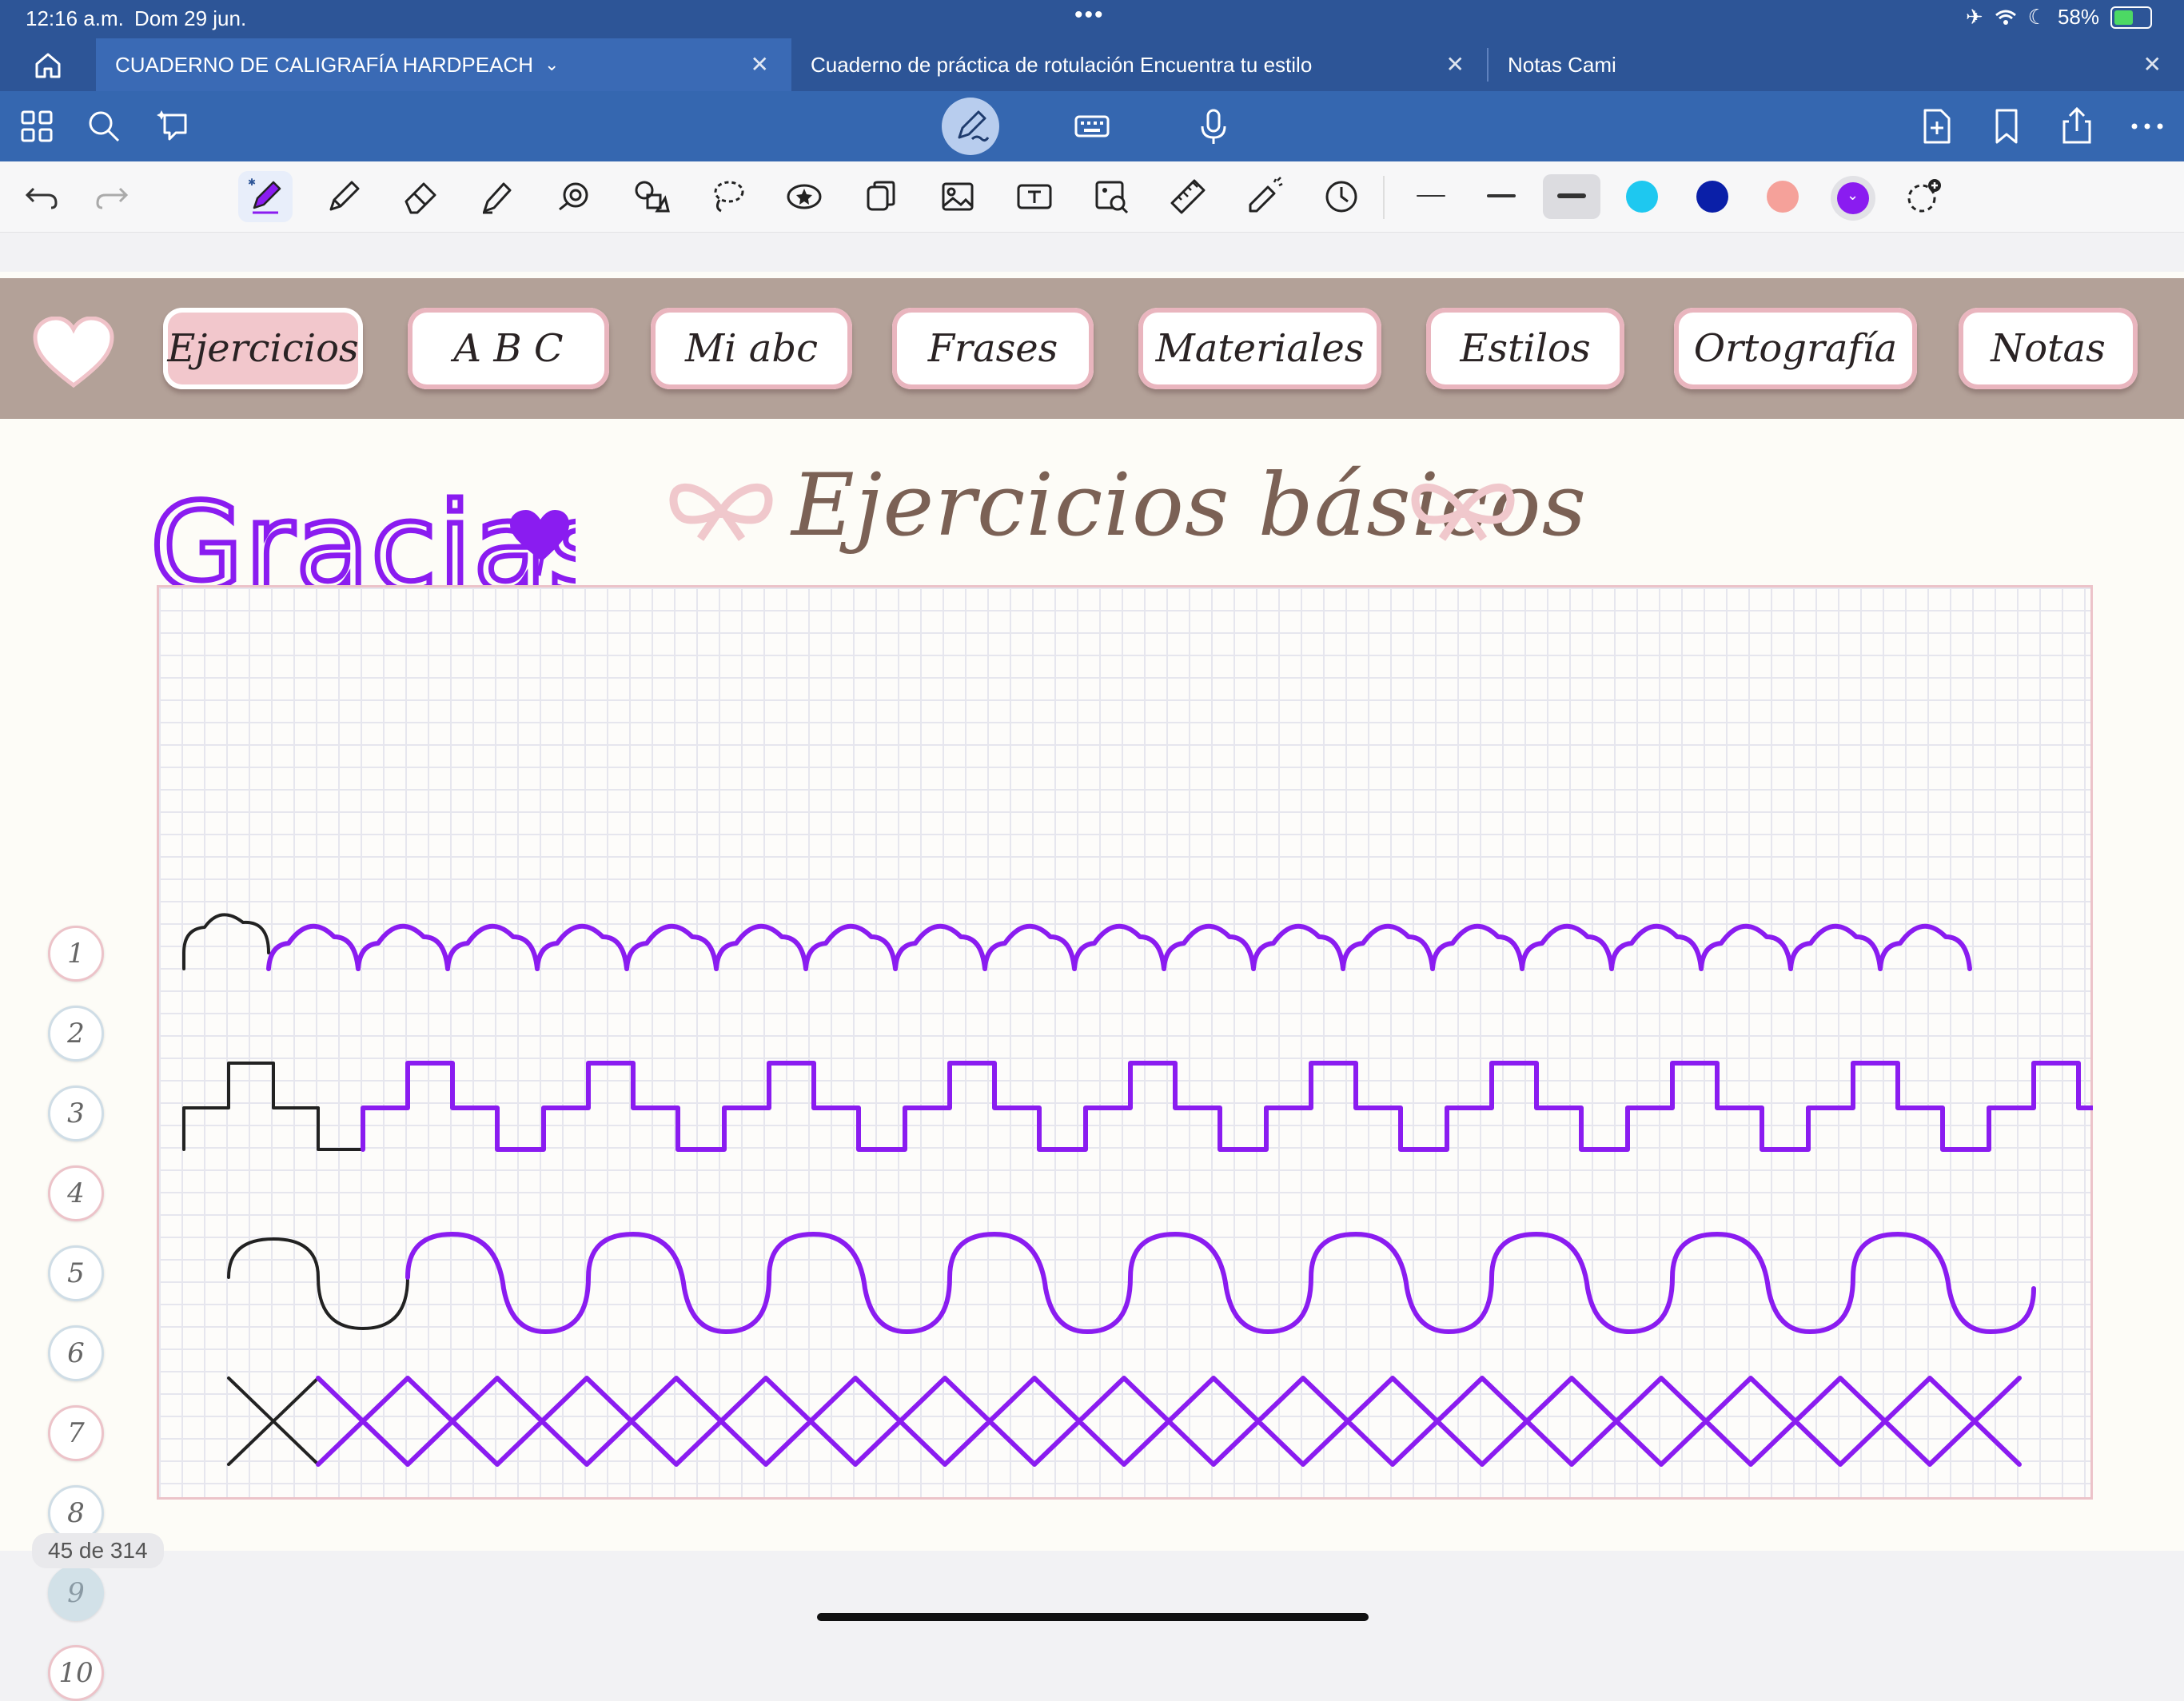 This screenshot has width=2184, height=1701. I want to click on section-tab-label: A B C, so click(508, 348).